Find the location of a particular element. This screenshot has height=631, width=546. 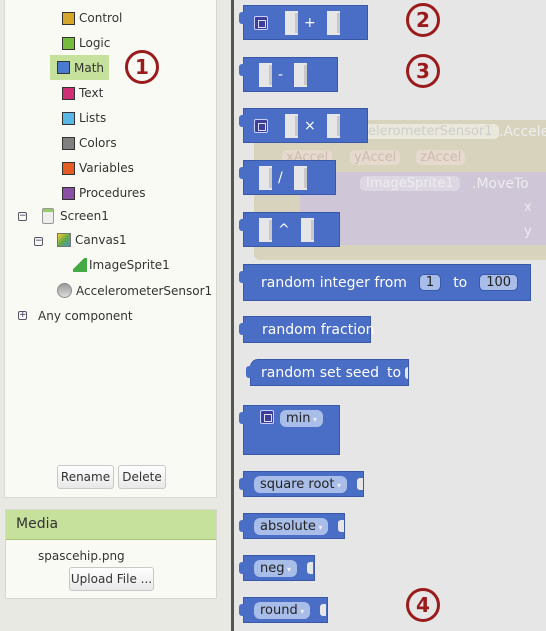

min-dropdown: min is located at coordinates (302, 418).